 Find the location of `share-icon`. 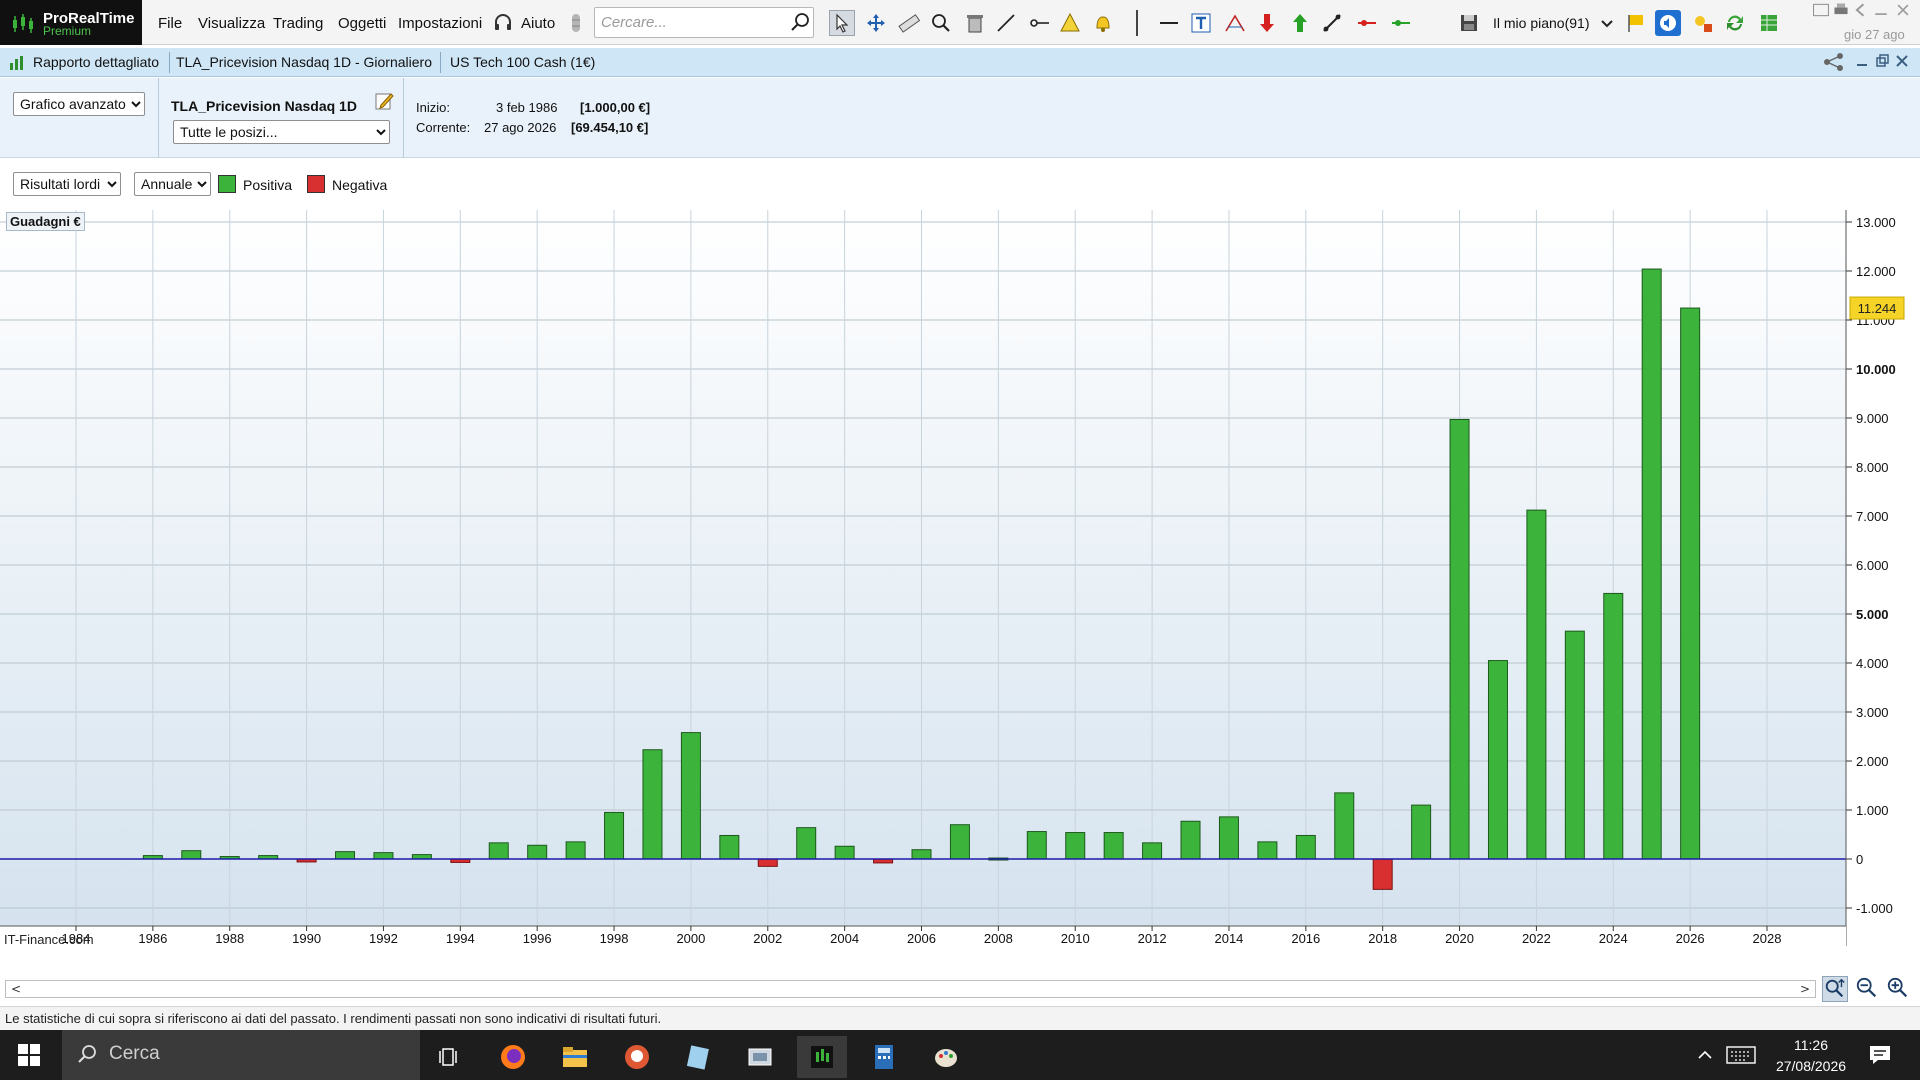

share-icon is located at coordinates (1834, 62).